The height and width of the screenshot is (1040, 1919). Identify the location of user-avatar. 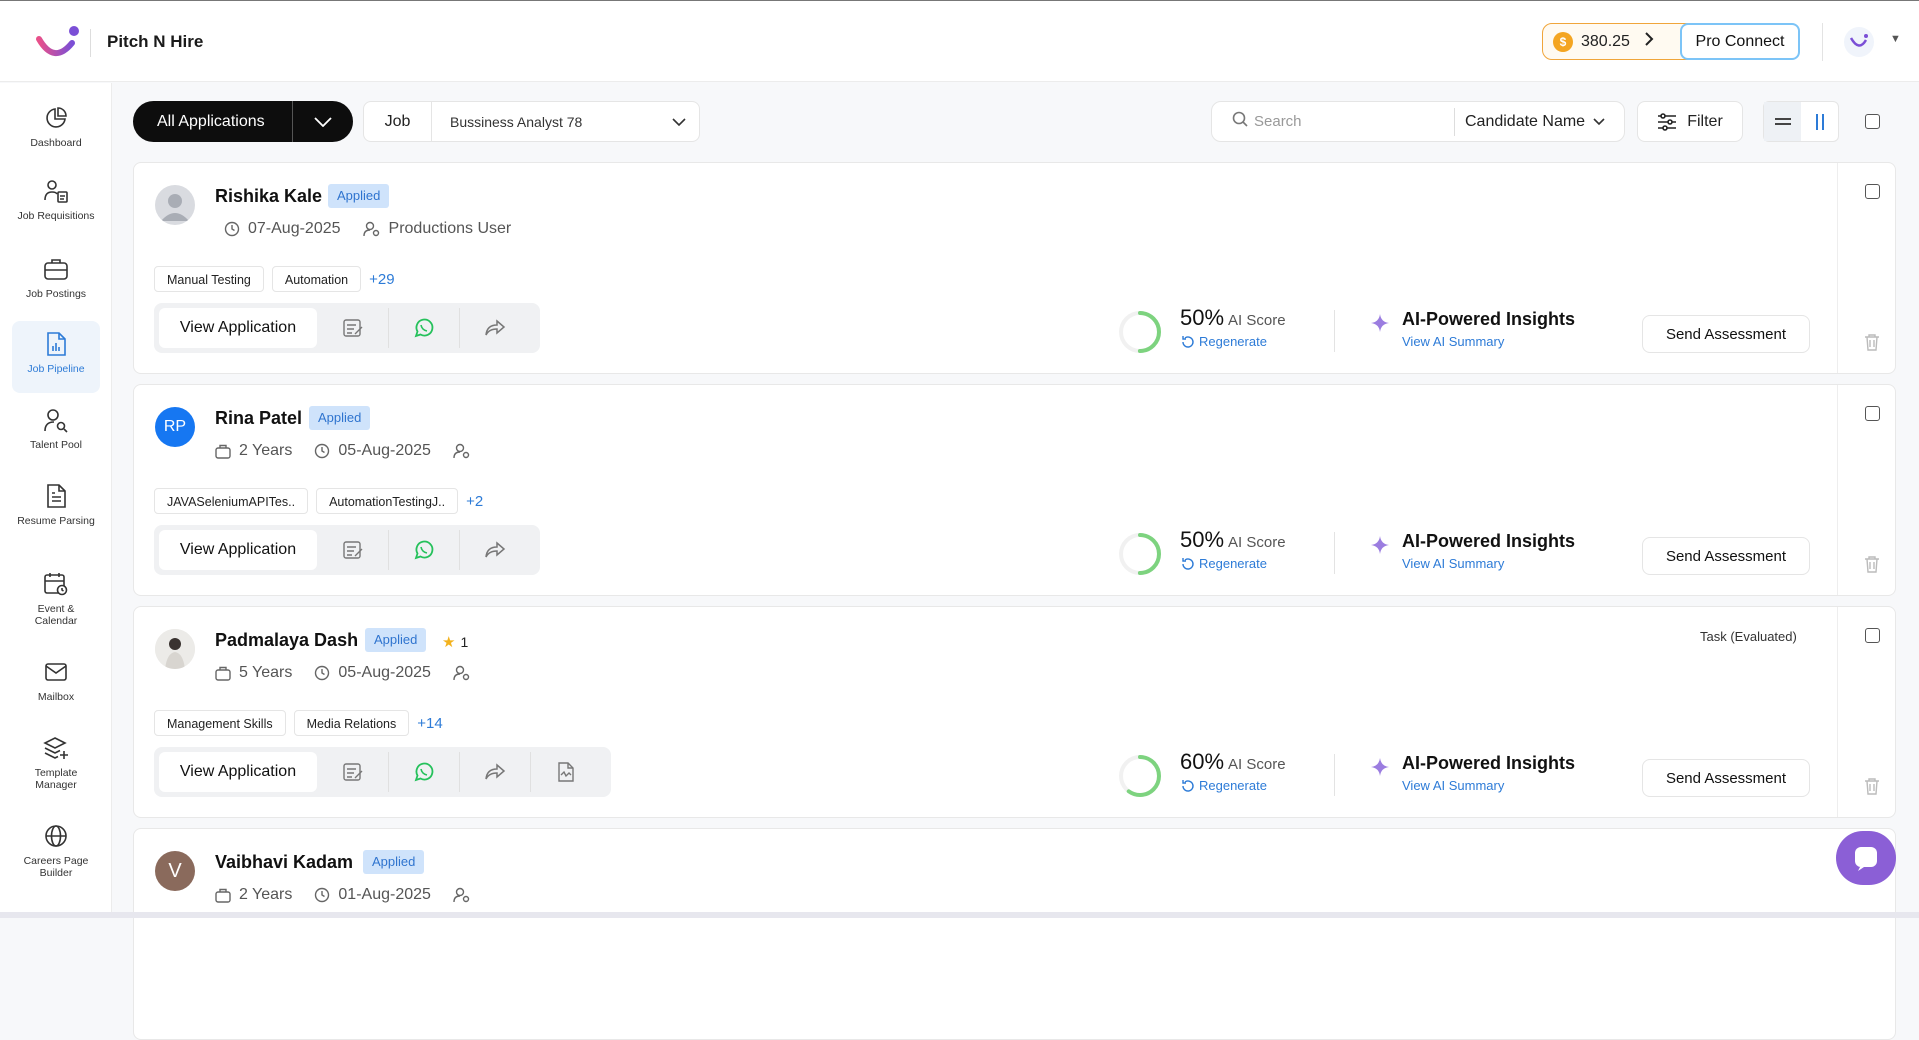
(1859, 42).